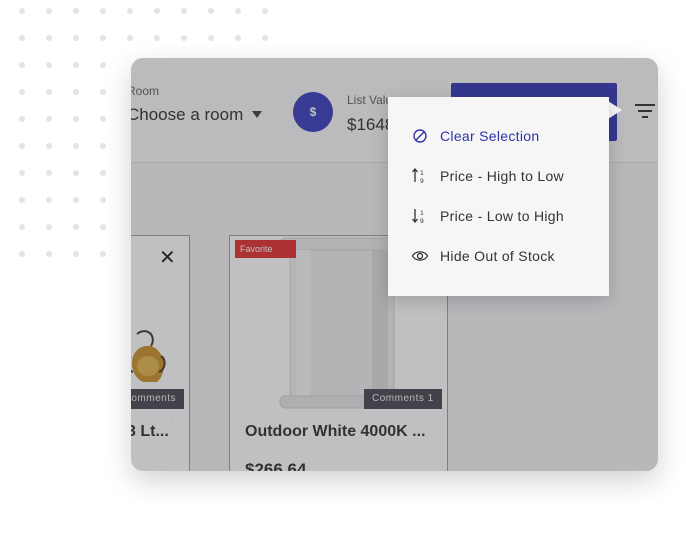  Describe the element at coordinates (313, 112) in the screenshot. I see `dollar-icon: $` at that location.